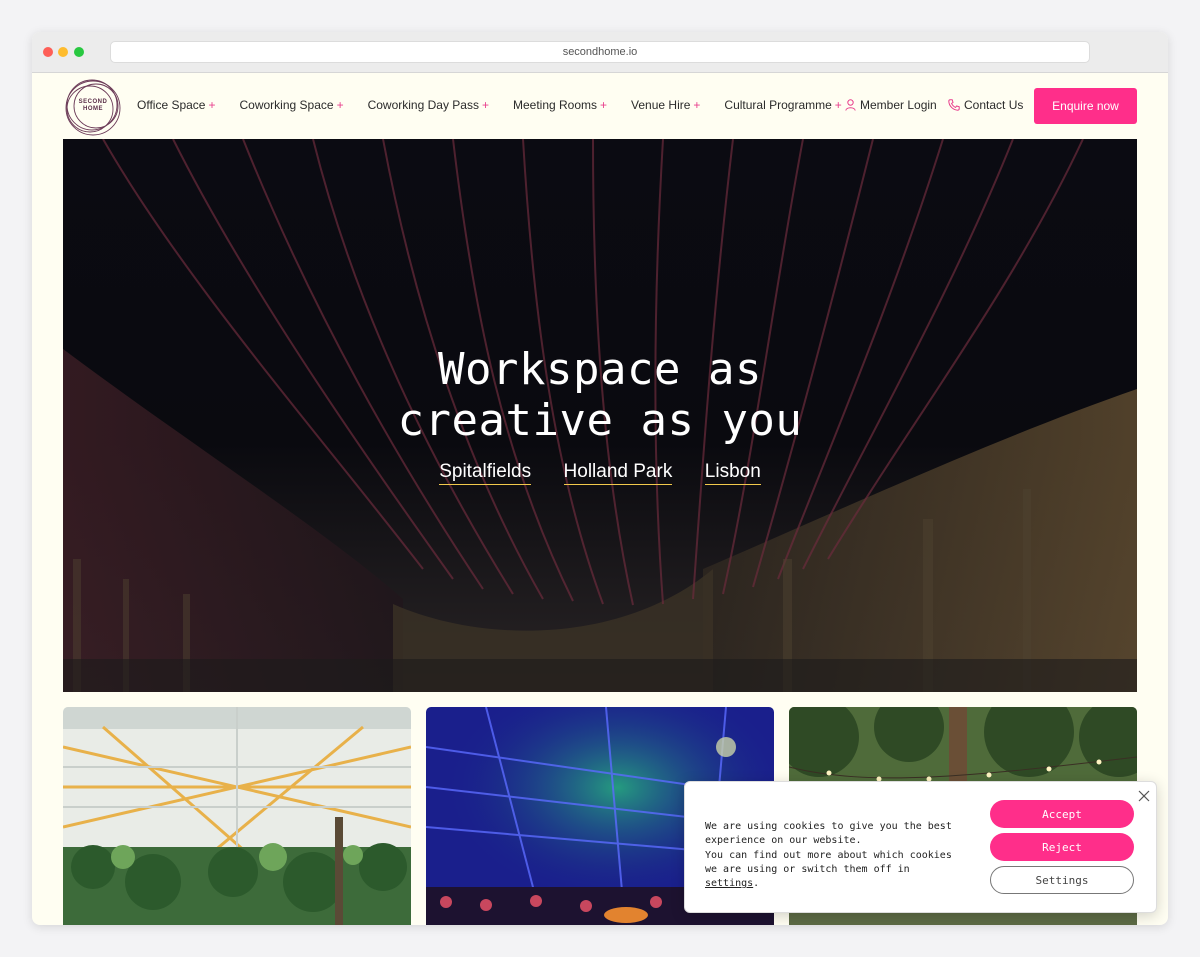  What do you see at coordinates (485, 473) in the screenshot?
I see `location-link-spitalfields: Spitalfields` at bounding box center [485, 473].